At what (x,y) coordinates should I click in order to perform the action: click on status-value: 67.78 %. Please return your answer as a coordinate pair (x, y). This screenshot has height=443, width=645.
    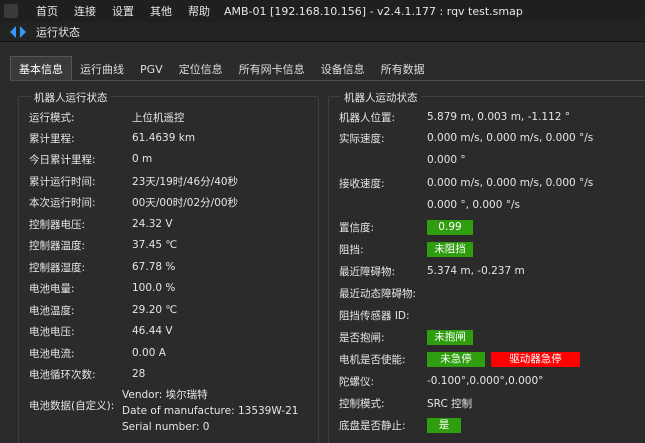
    Looking at the image, I should click on (154, 267).